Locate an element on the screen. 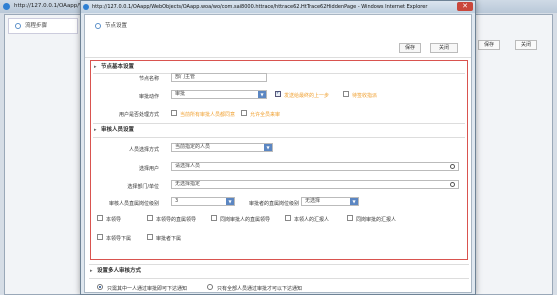 This screenshot has height=295, width=557. choose-user-input: 请选择人员 is located at coordinates (315, 166).